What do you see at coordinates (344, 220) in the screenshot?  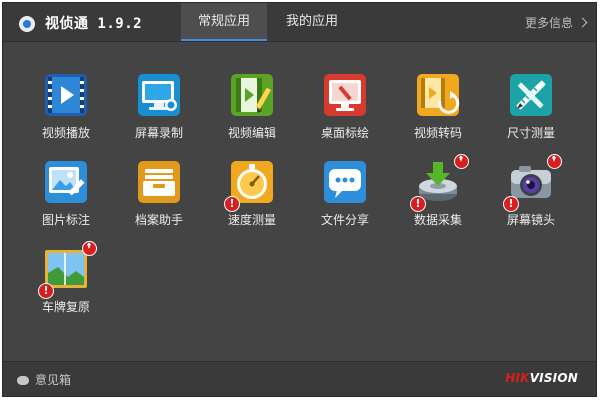 I see `app-label: 文件分享` at bounding box center [344, 220].